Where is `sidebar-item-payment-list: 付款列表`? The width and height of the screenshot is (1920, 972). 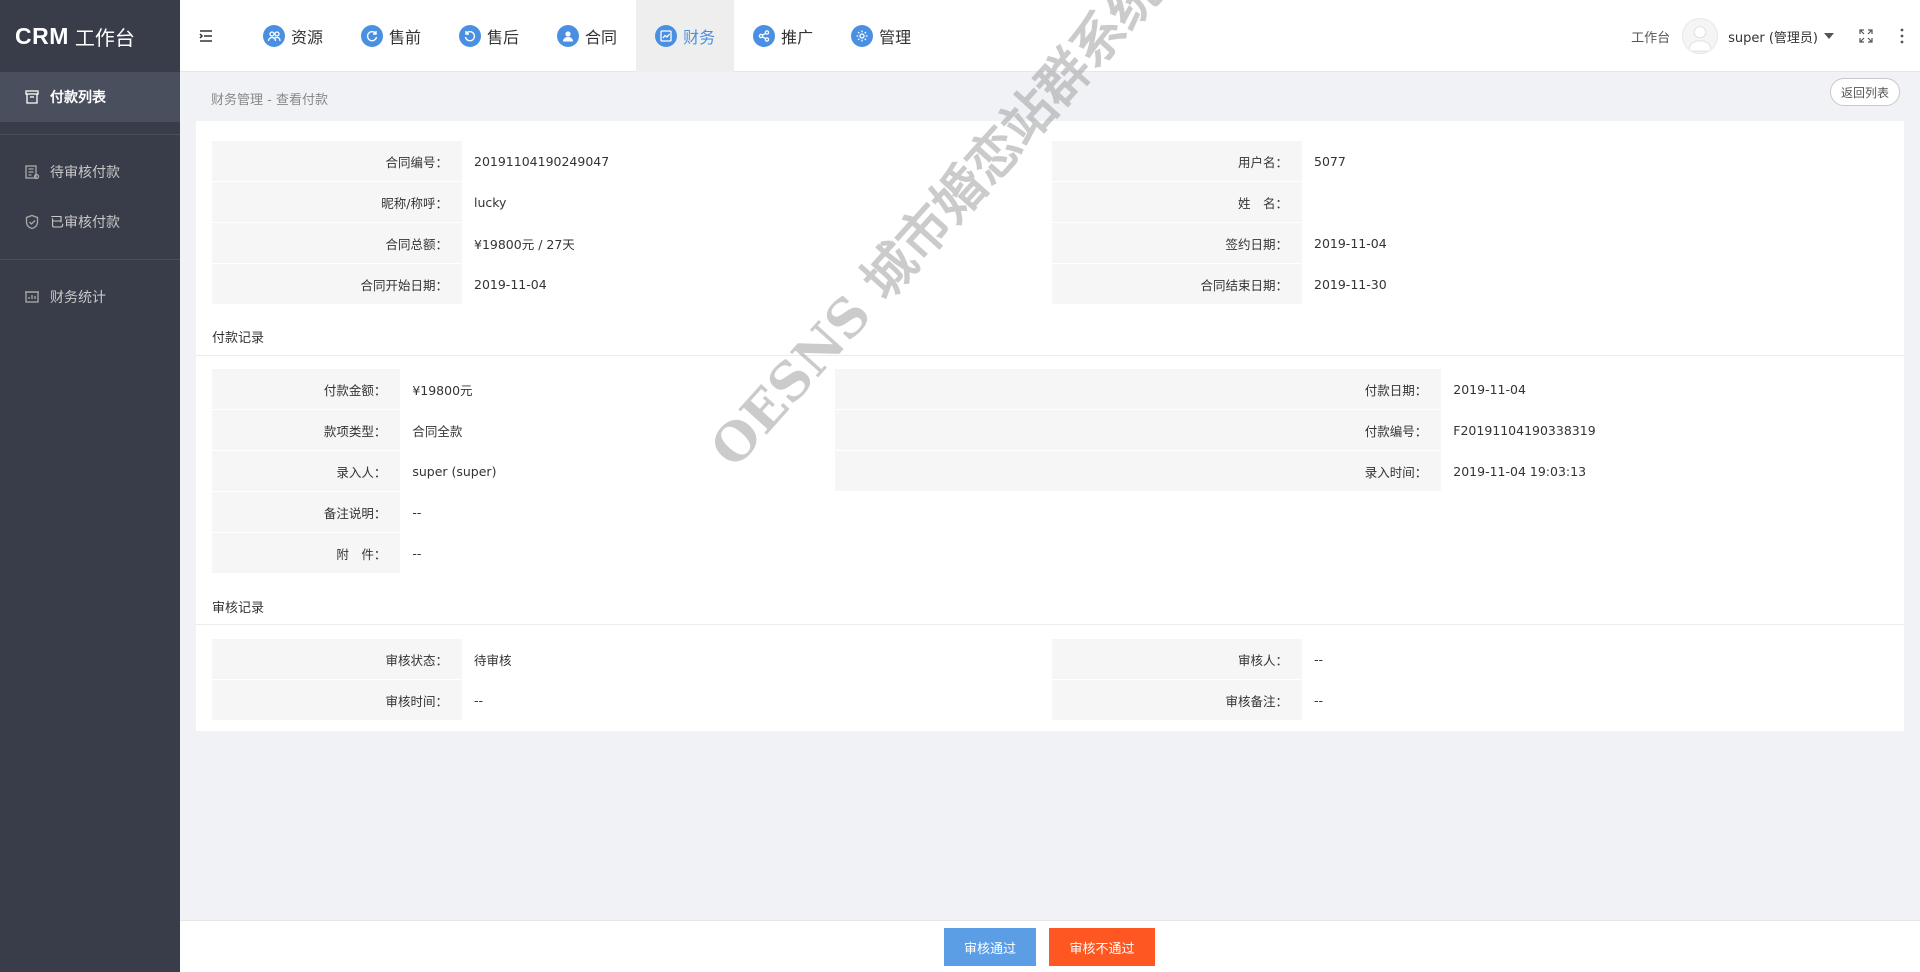
sidebar-item-payment-list: 付款列表 is located at coordinates (90, 97).